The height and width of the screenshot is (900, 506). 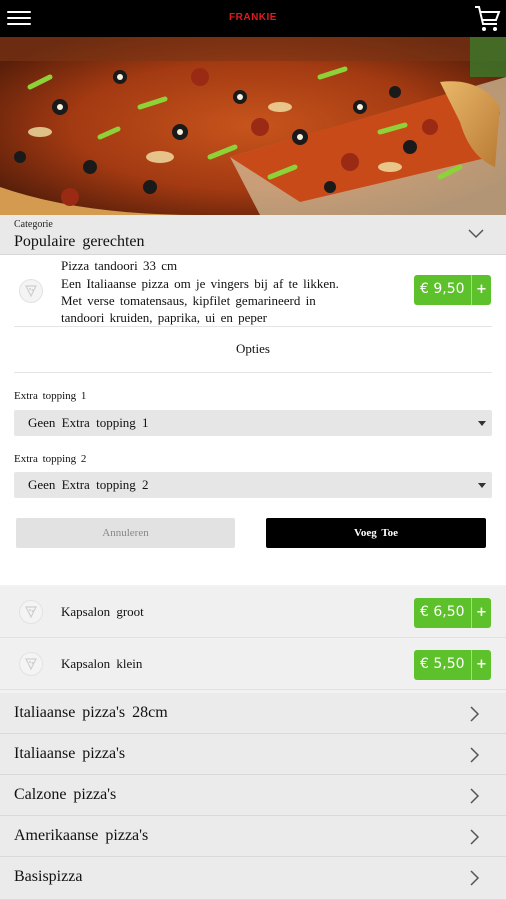 What do you see at coordinates (125, 533) in the screenshot?
I see `cancel-button: Annuleren` at bounding box center [125, 533].